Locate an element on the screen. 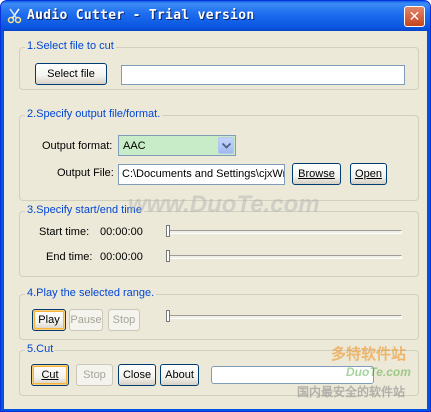  playback-track is located at coordinates (284, 317).